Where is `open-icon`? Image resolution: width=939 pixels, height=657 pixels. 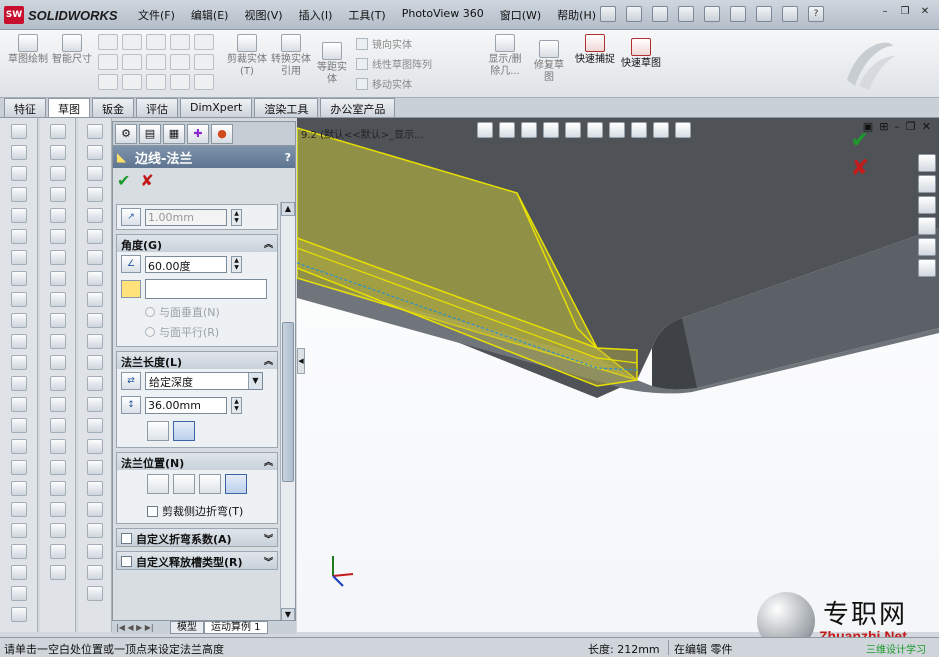 open-icon is located at coordinates (634, 14).